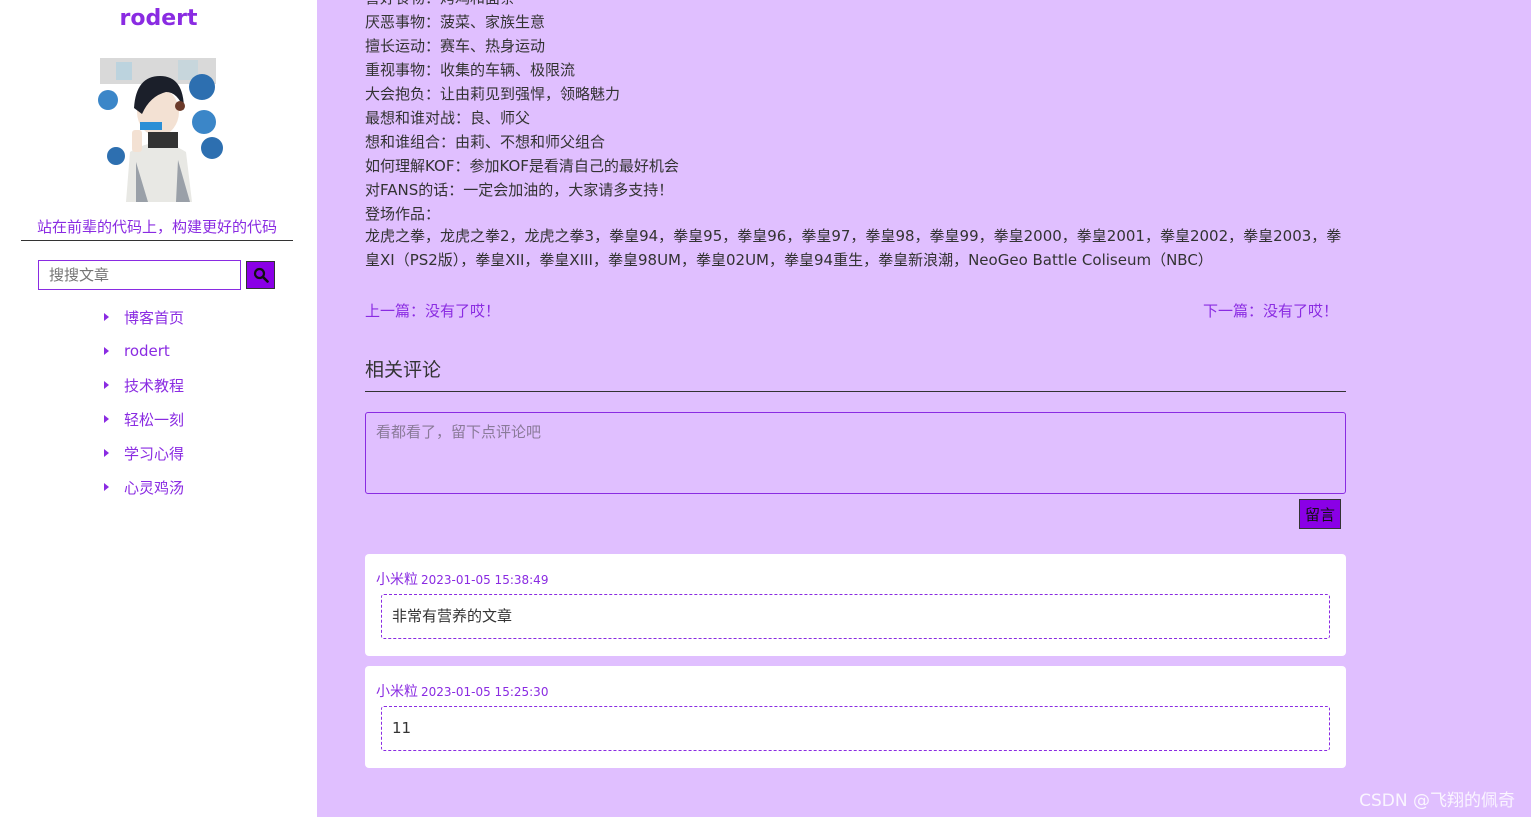  I want to click on article-line: 擅长运动：赛车、热身运动, so click(455, 46).